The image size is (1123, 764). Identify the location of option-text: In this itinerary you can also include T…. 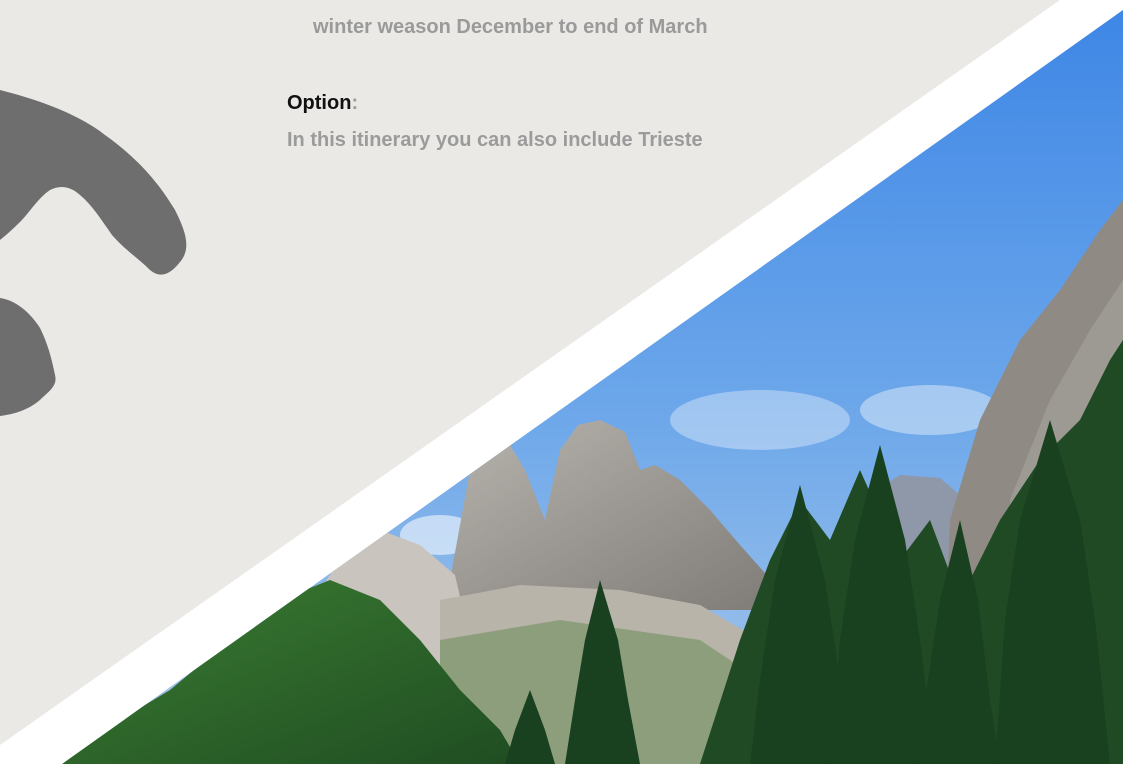
(495, 140).